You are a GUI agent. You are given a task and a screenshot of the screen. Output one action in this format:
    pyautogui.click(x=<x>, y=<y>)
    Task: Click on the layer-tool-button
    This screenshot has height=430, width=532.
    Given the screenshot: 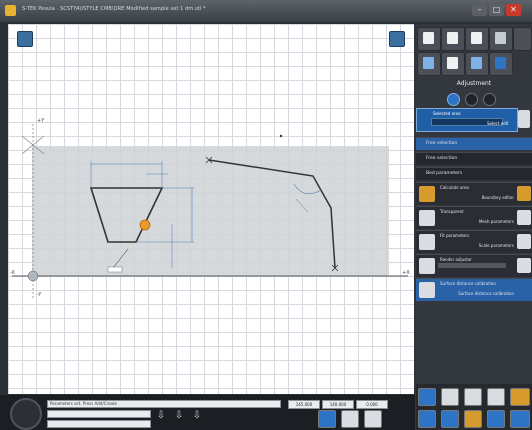 What is the action you would take?
    pyautogui.click(x=473, y=397)
    